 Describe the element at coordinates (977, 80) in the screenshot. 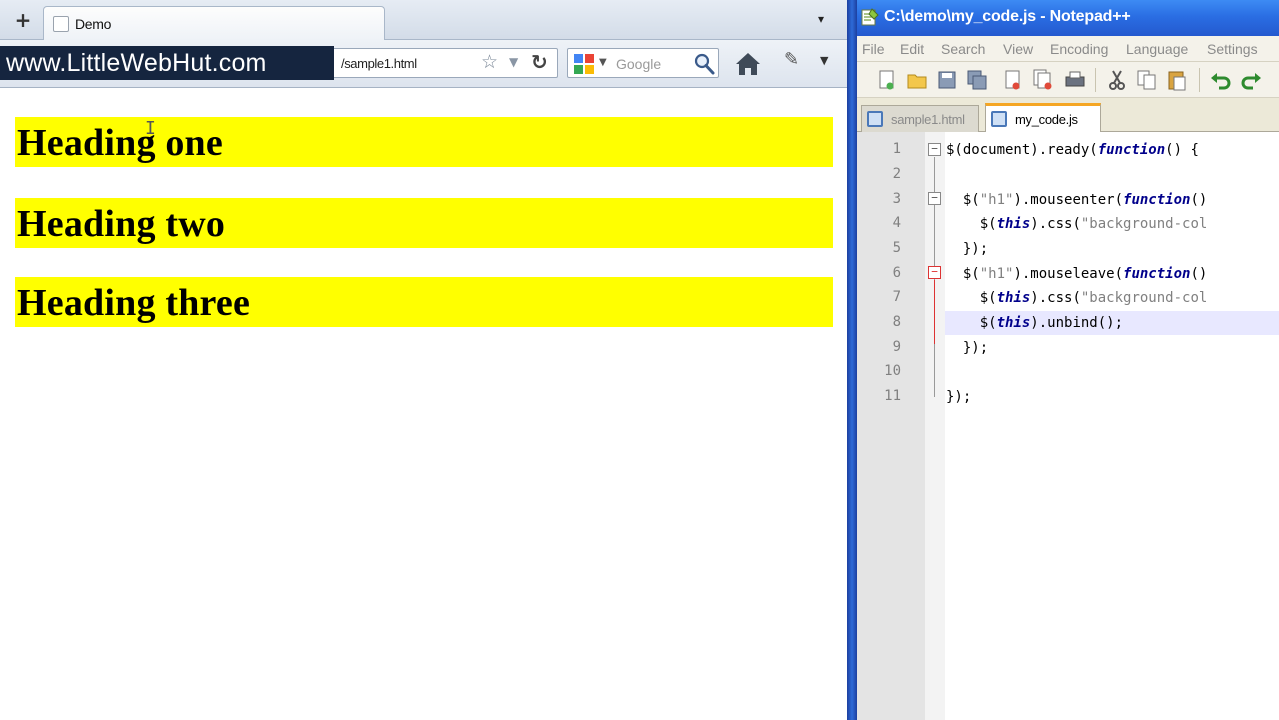

I see `save-all-icon` at that location.